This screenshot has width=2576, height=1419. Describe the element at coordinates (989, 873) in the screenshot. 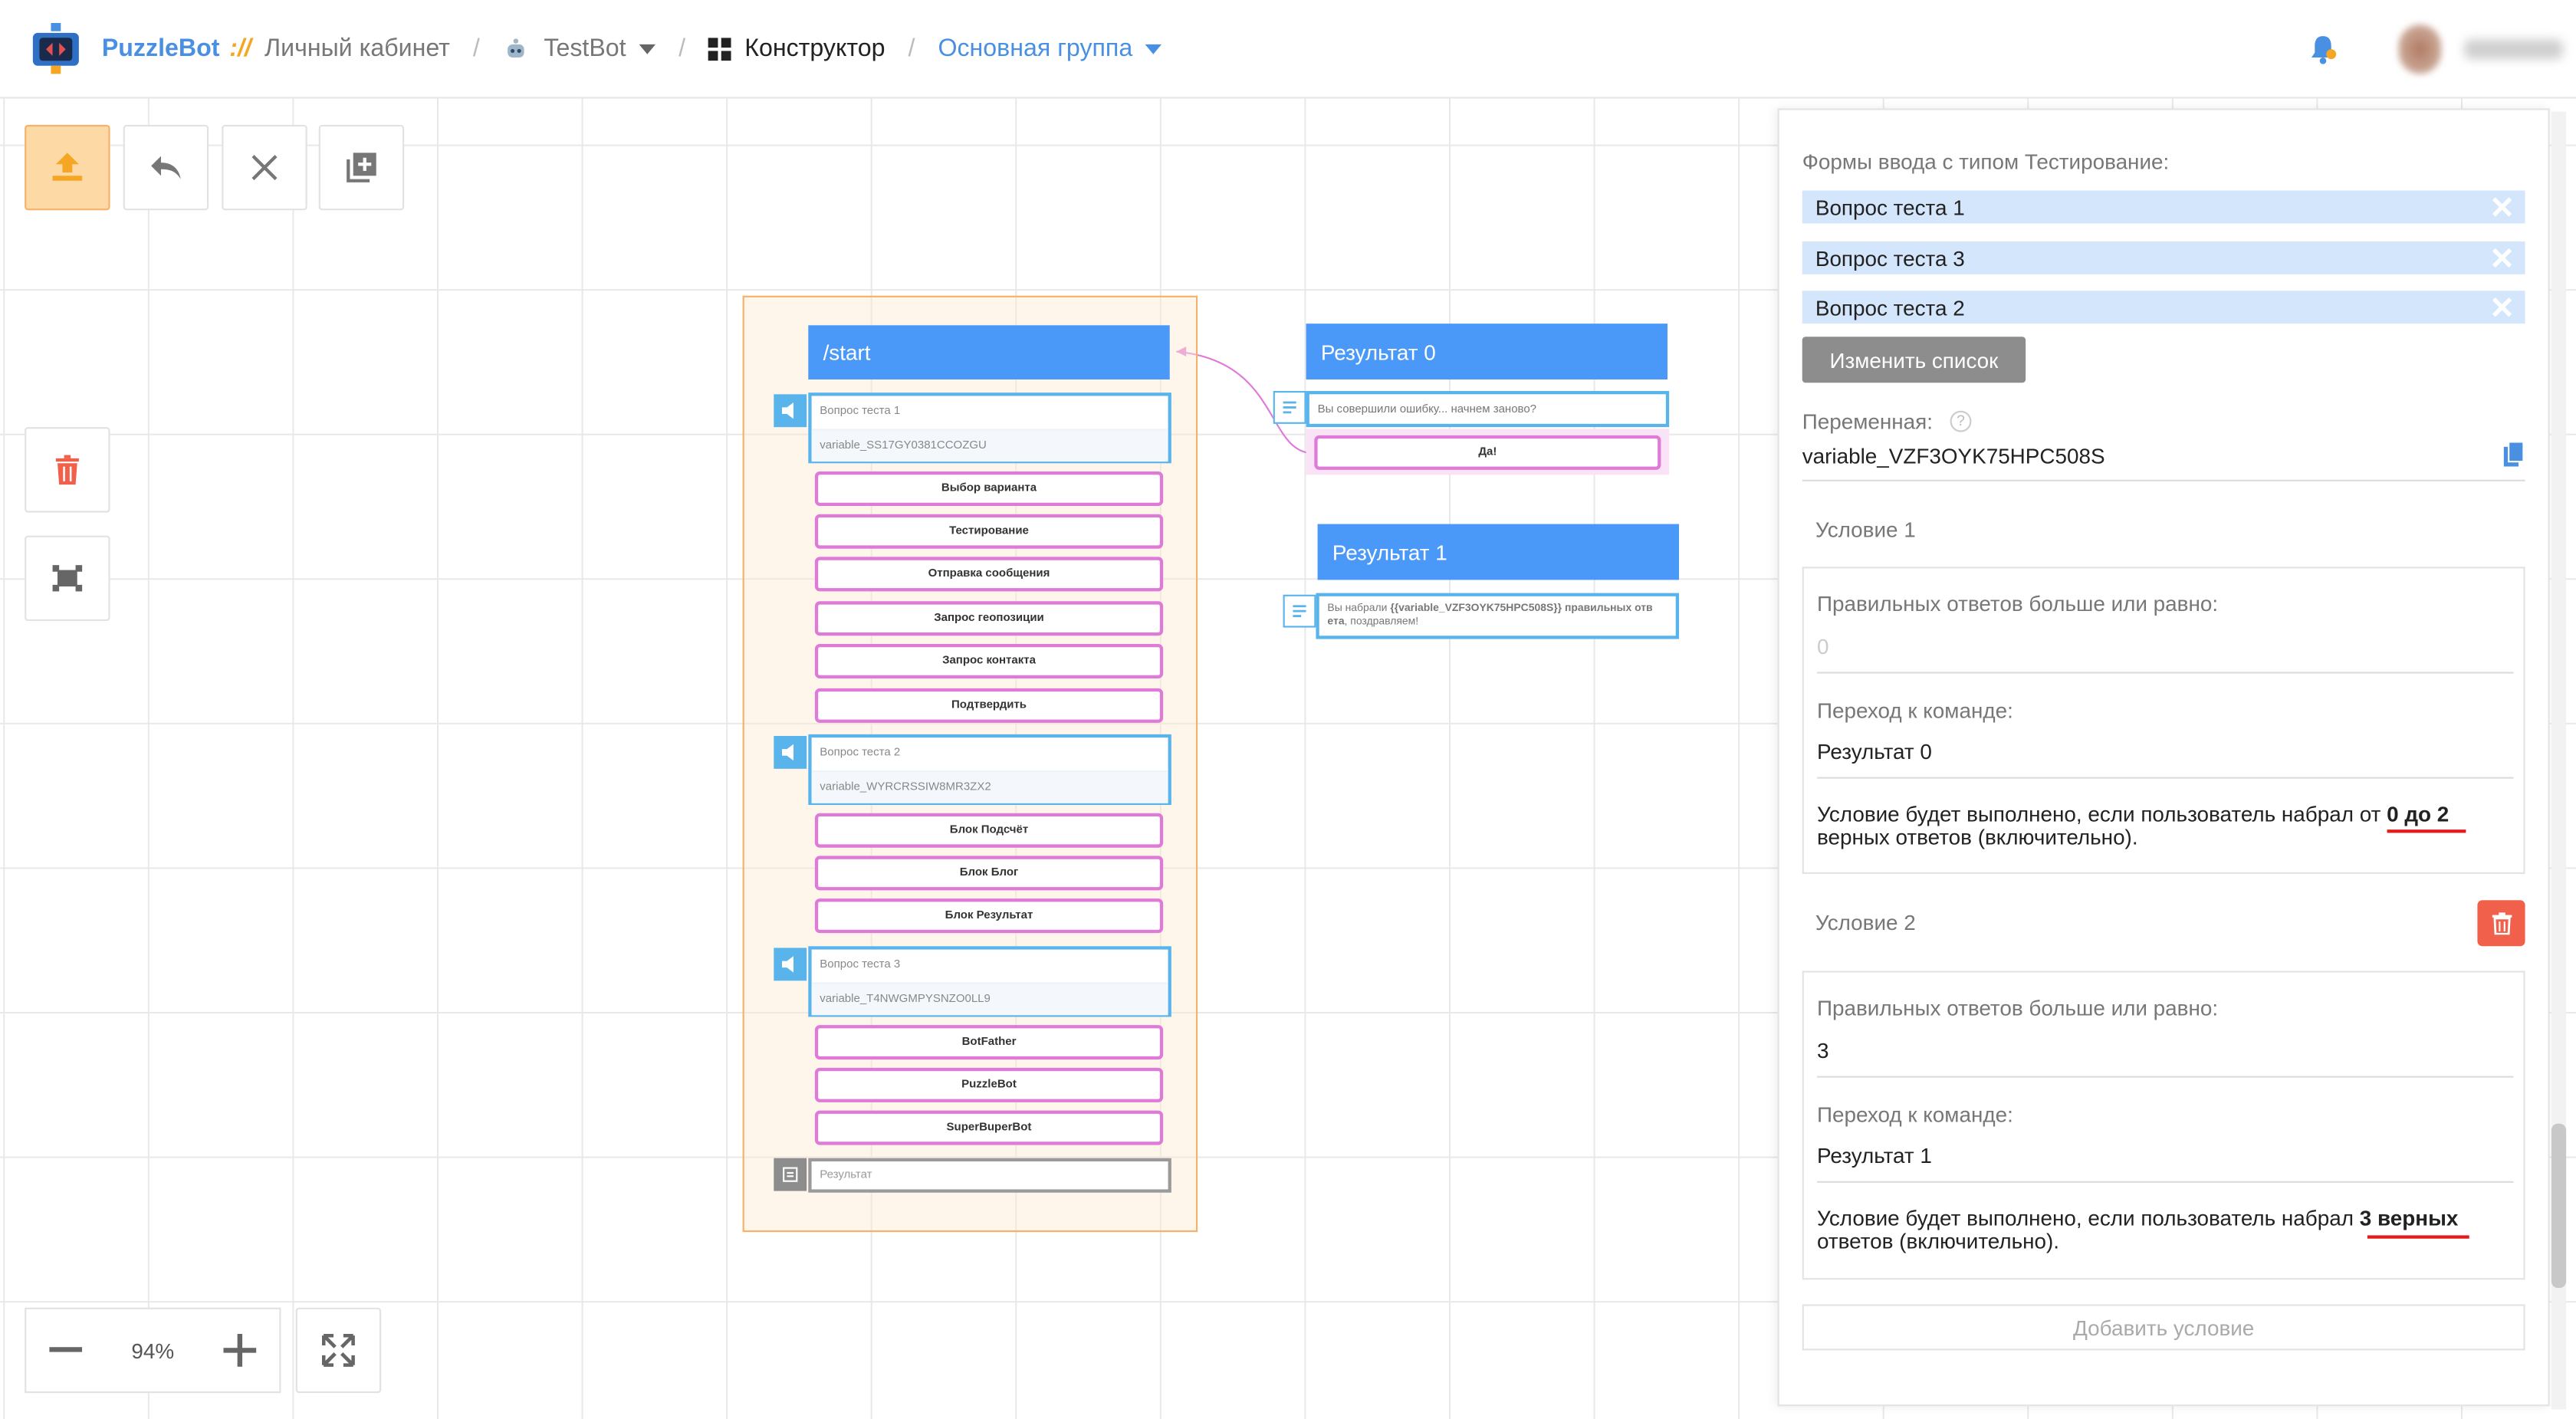

I see `option-button: Блок Блог` at that location.